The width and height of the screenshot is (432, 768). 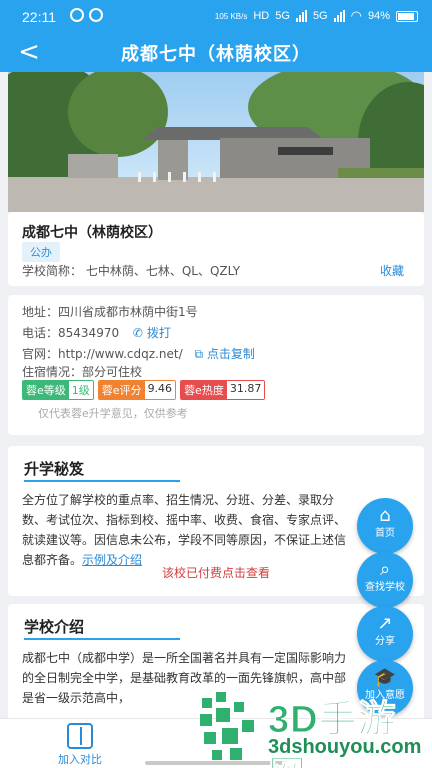 What do you see at coordinates (41, 252) in the screenshot?
I see `school-type-tag: 公办` at bounding box center [41, 252].